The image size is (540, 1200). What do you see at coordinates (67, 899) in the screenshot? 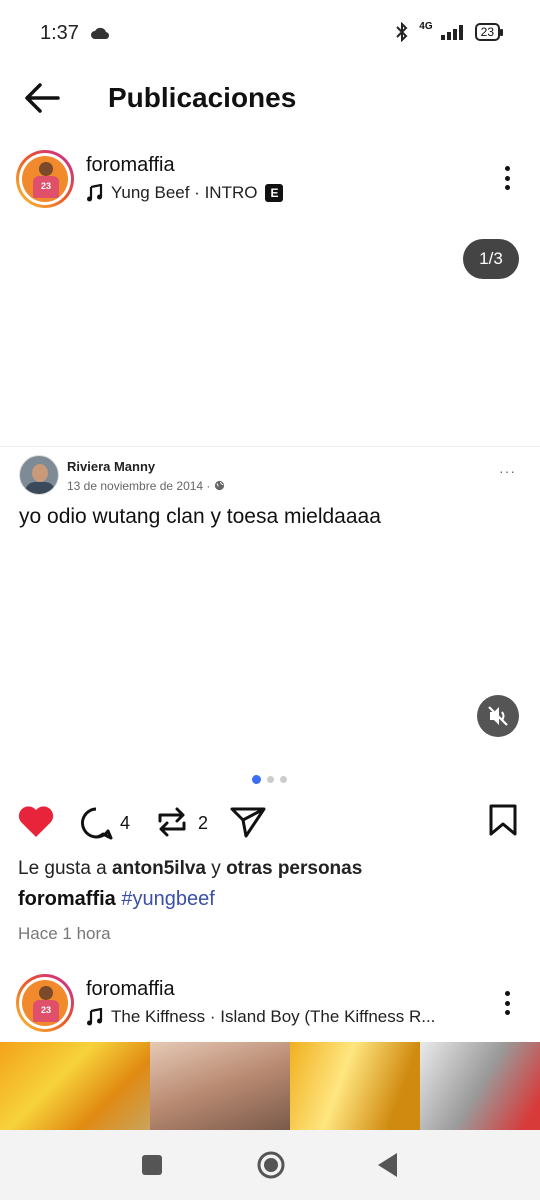
I see `caption-username: foromaffia` at bounding box center [67, 899].